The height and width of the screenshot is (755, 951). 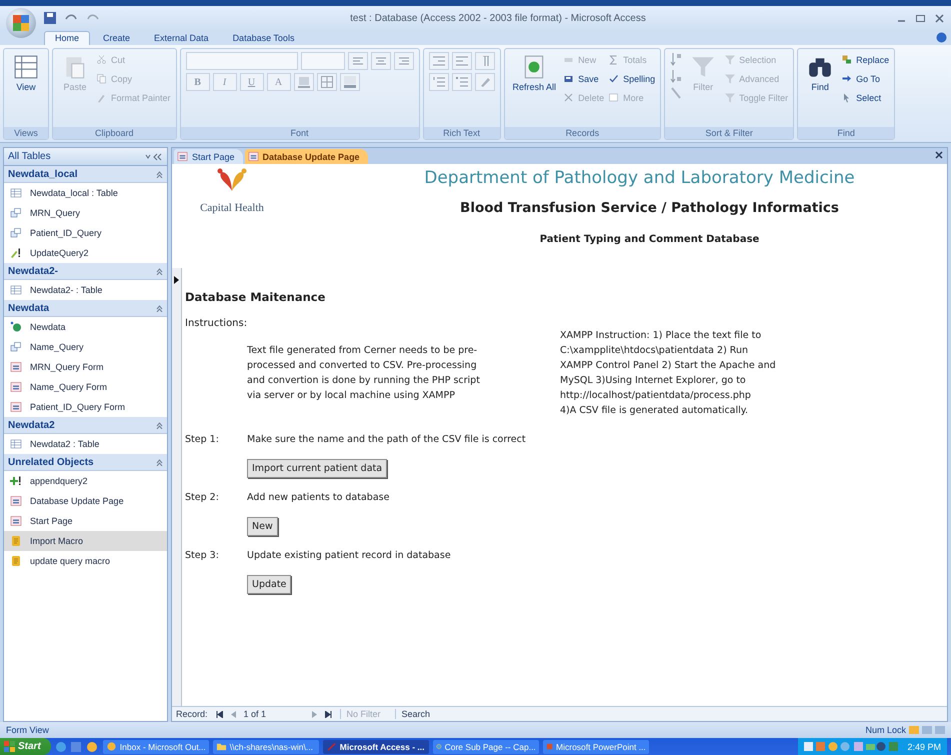 I want to click on line-color-button, so click(x=350, y=82).